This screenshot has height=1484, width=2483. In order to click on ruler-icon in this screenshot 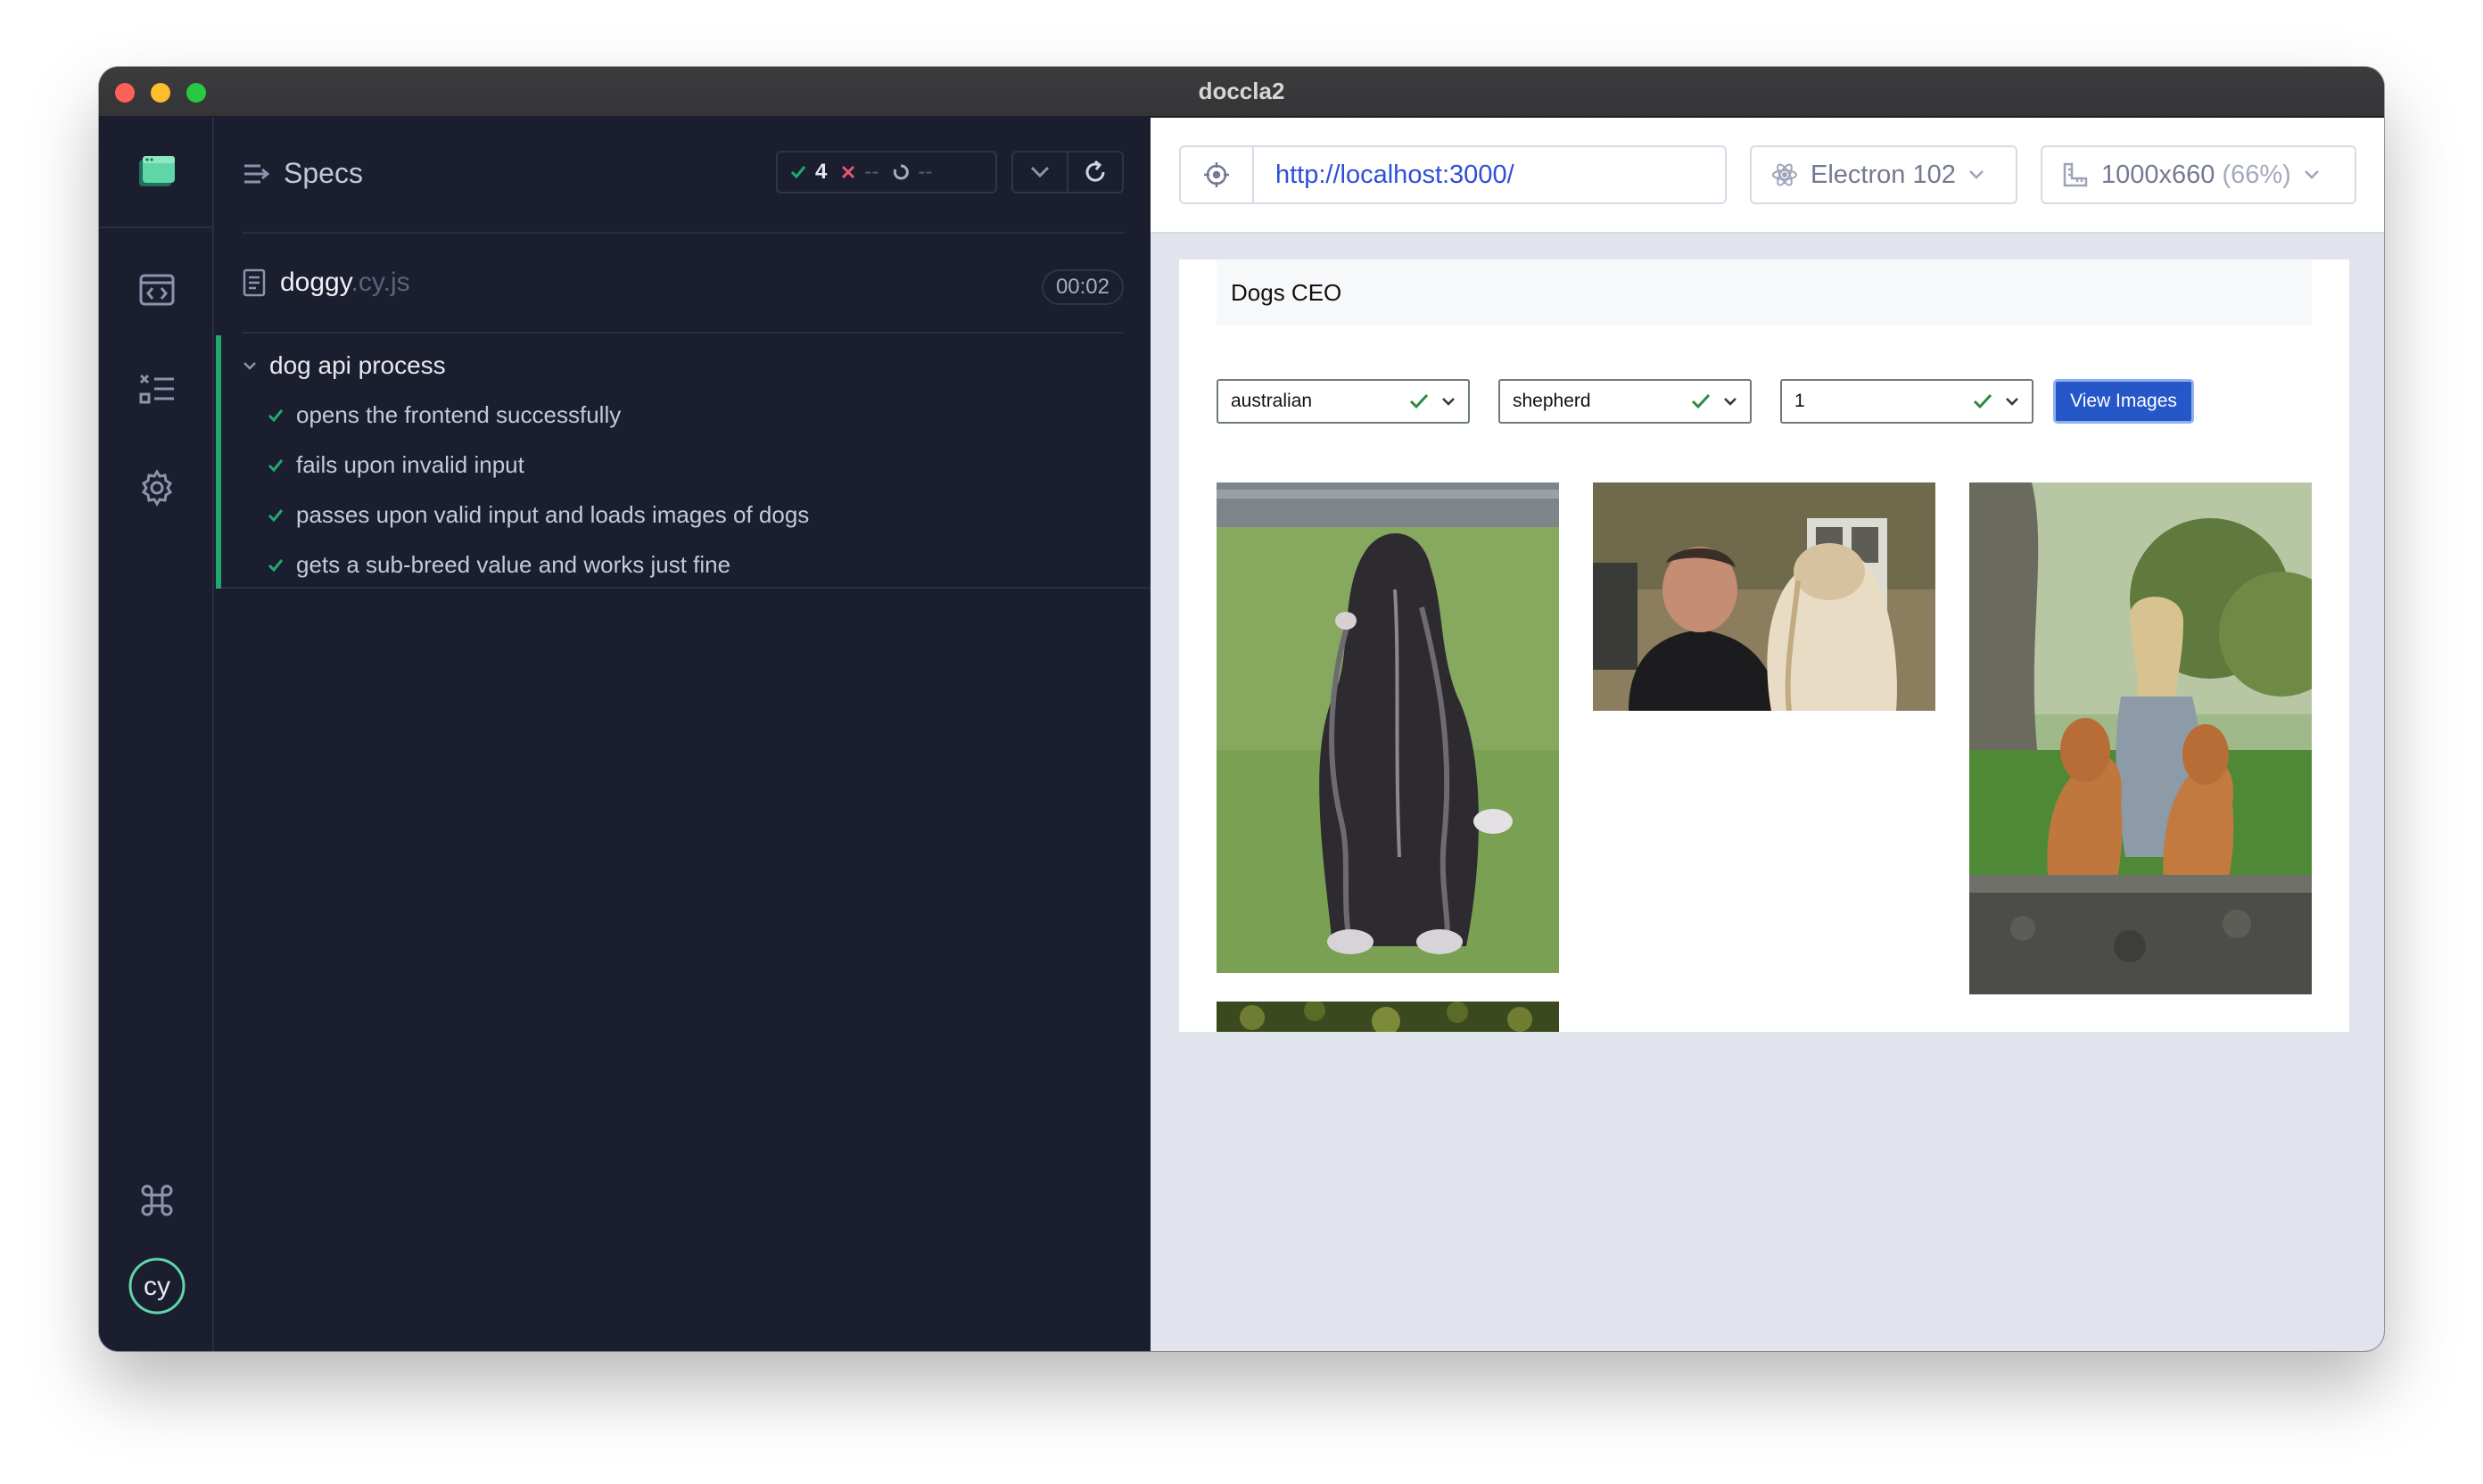, I will do `click(2076, 174)`.